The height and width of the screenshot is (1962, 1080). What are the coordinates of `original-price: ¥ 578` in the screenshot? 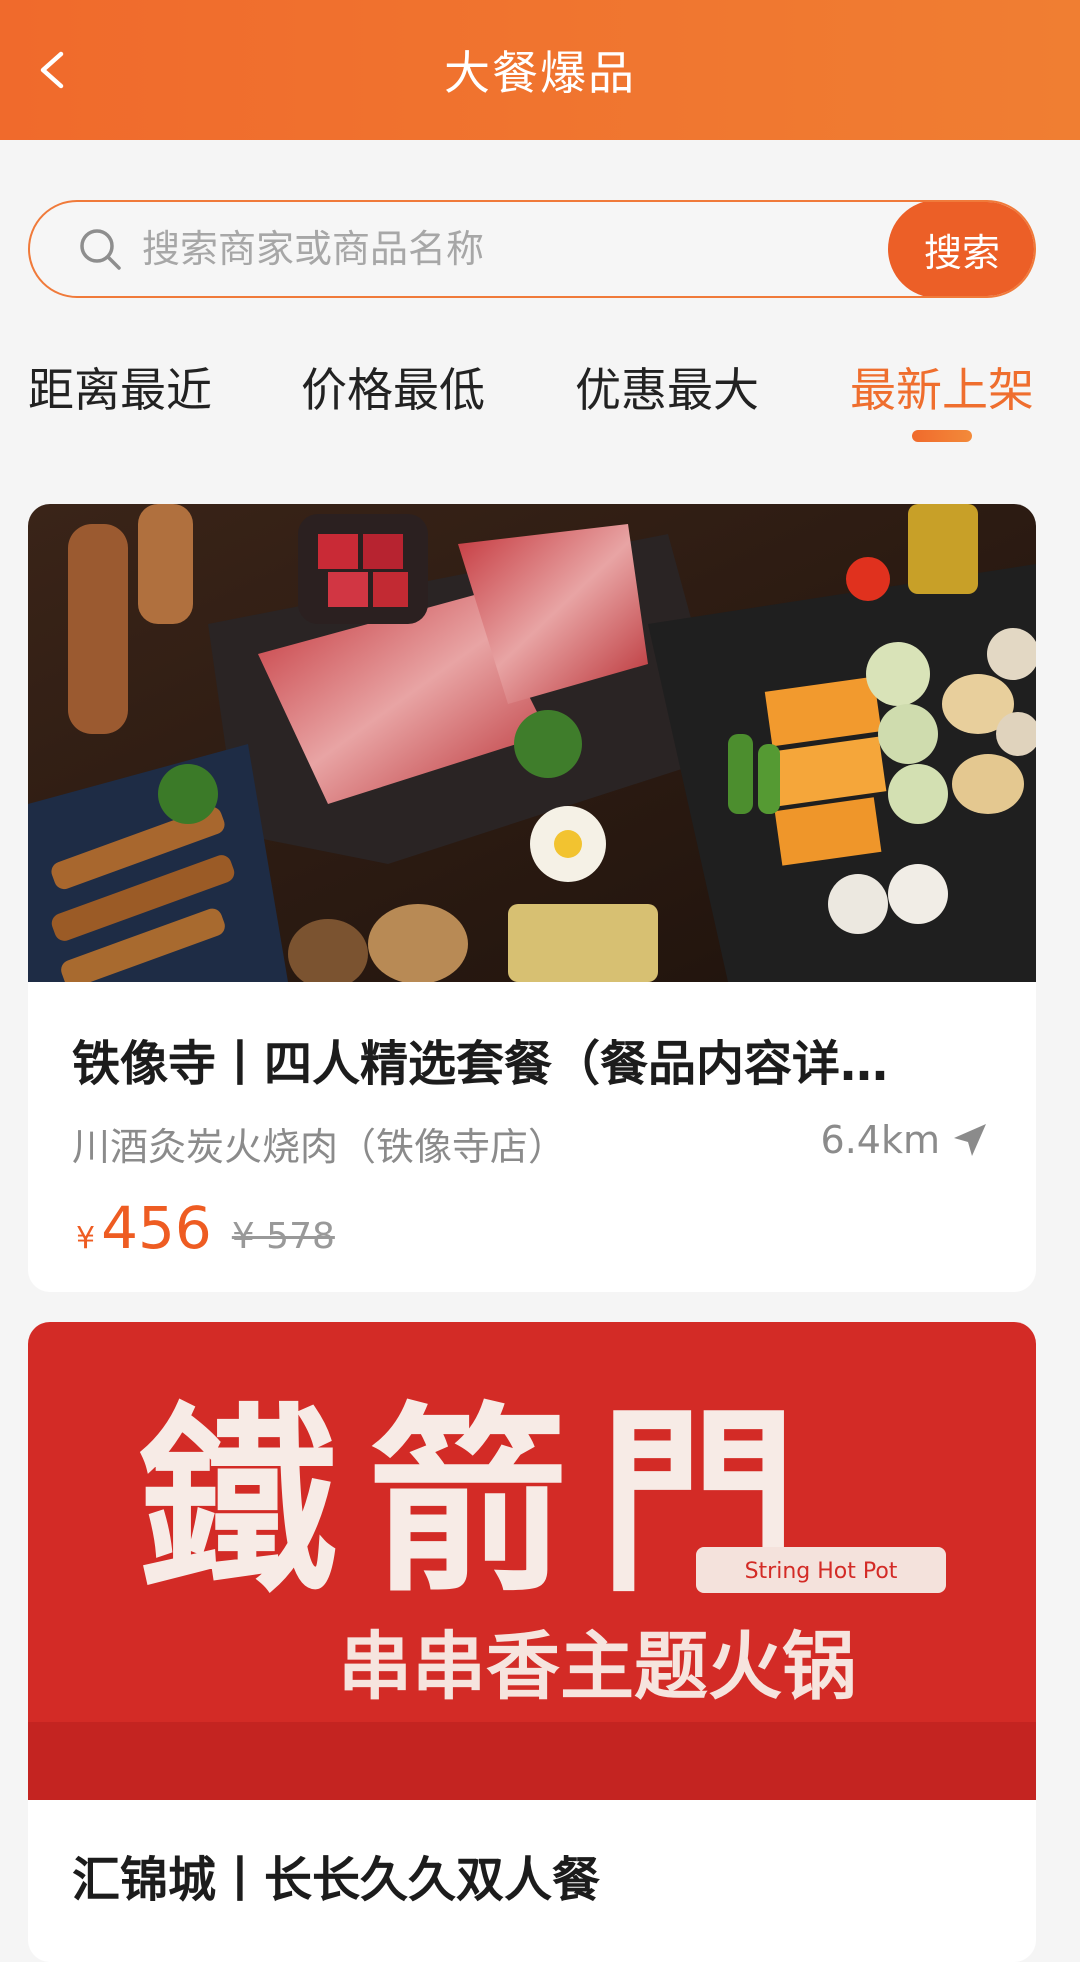 It's located at (283, 1236).